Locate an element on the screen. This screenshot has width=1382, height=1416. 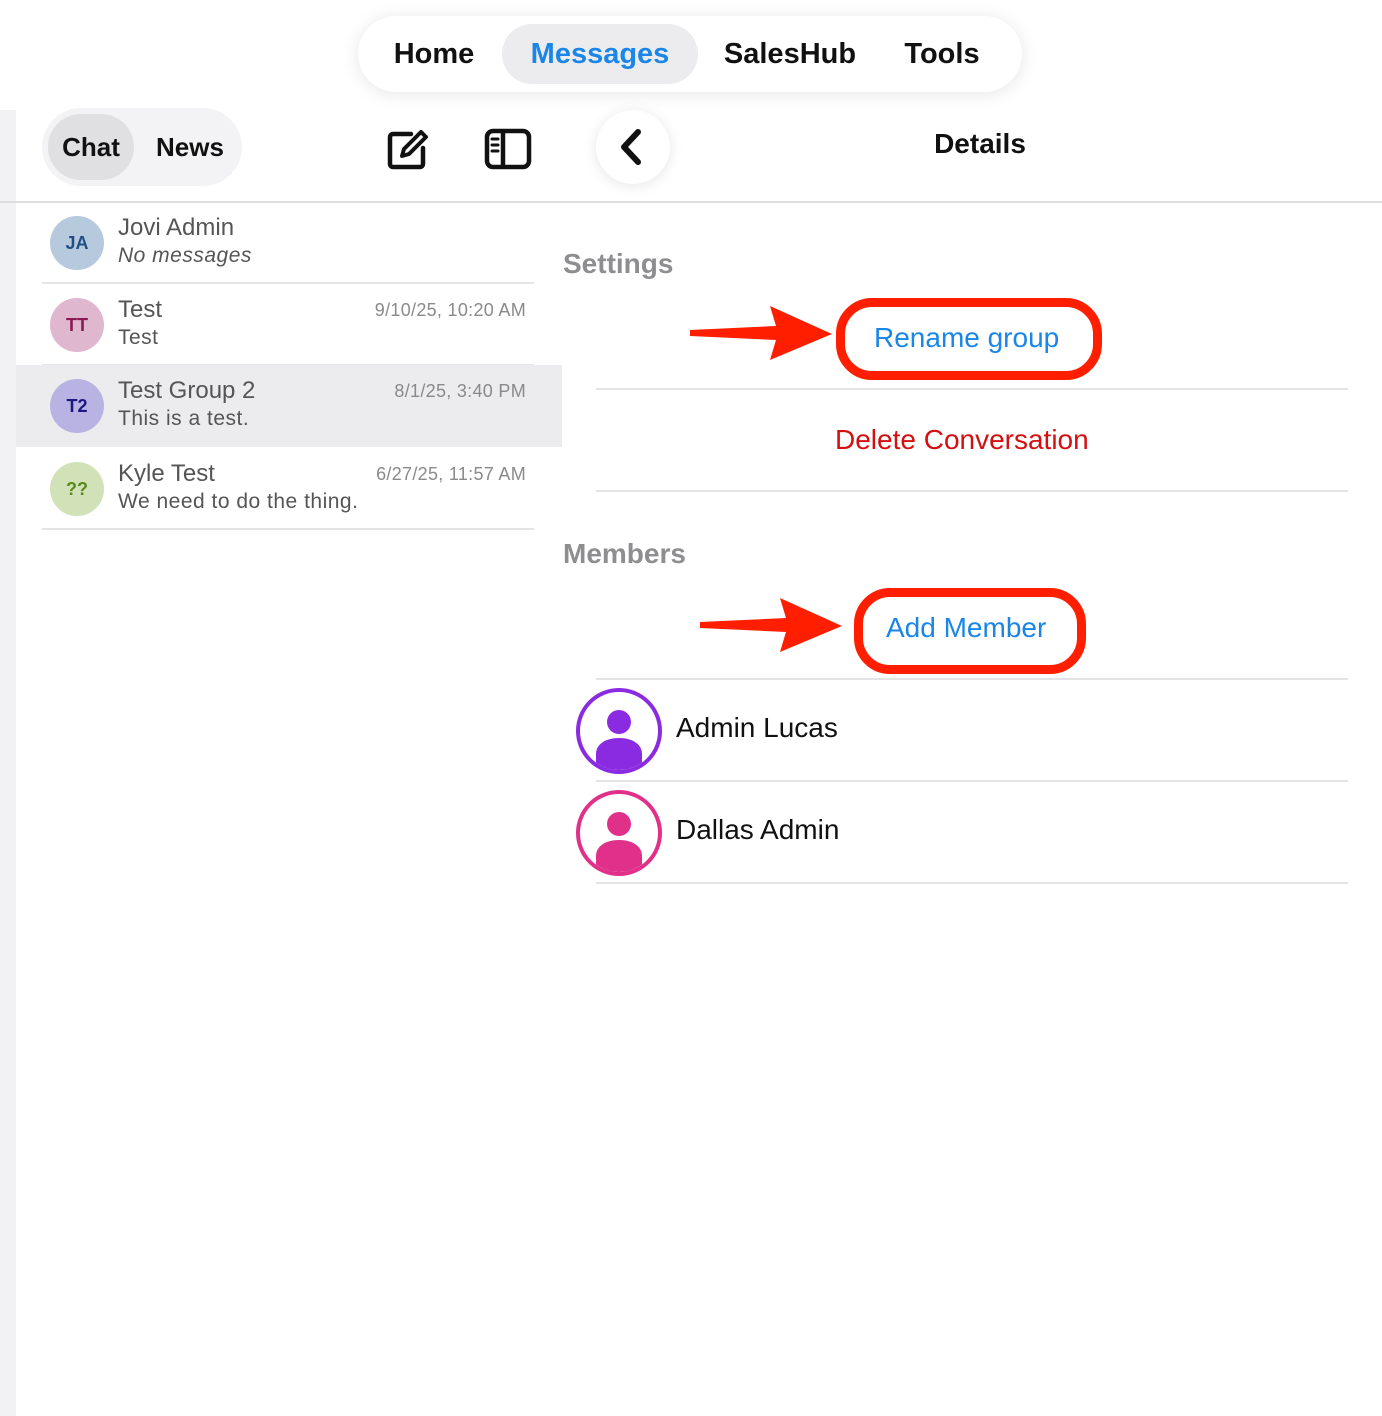
chat-name: Jovi Admin is located at coordinates (176, 227).